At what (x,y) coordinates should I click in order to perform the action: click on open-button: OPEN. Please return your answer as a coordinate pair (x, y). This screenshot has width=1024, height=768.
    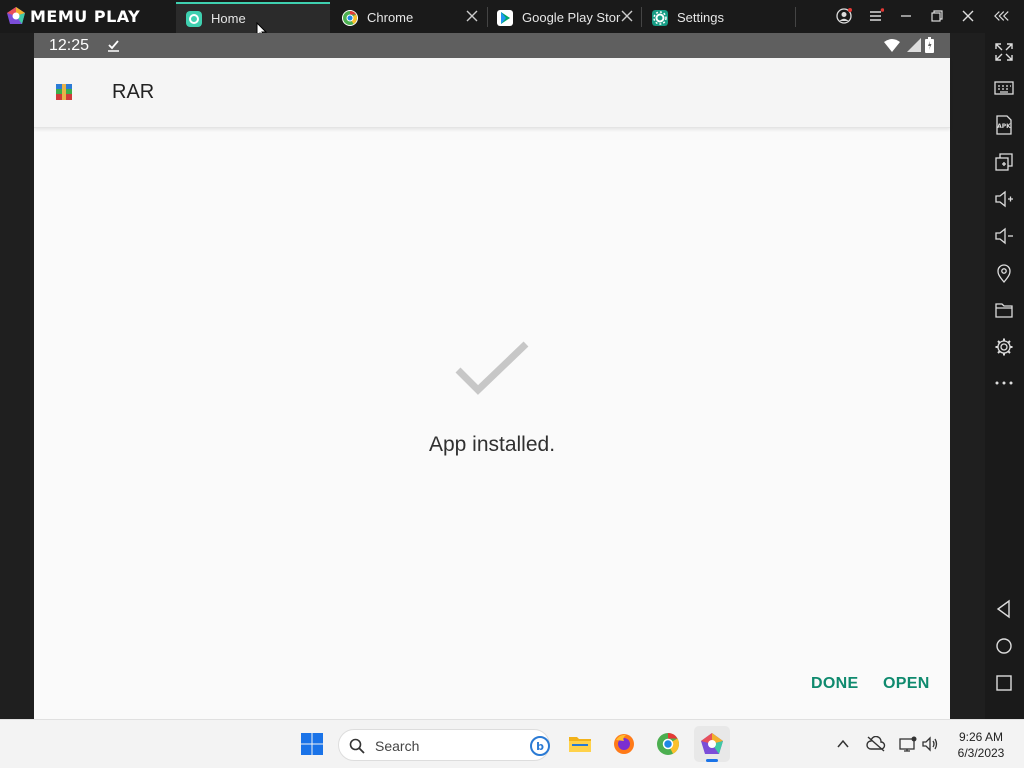
    Looking at the image, I should click on (906, 684).